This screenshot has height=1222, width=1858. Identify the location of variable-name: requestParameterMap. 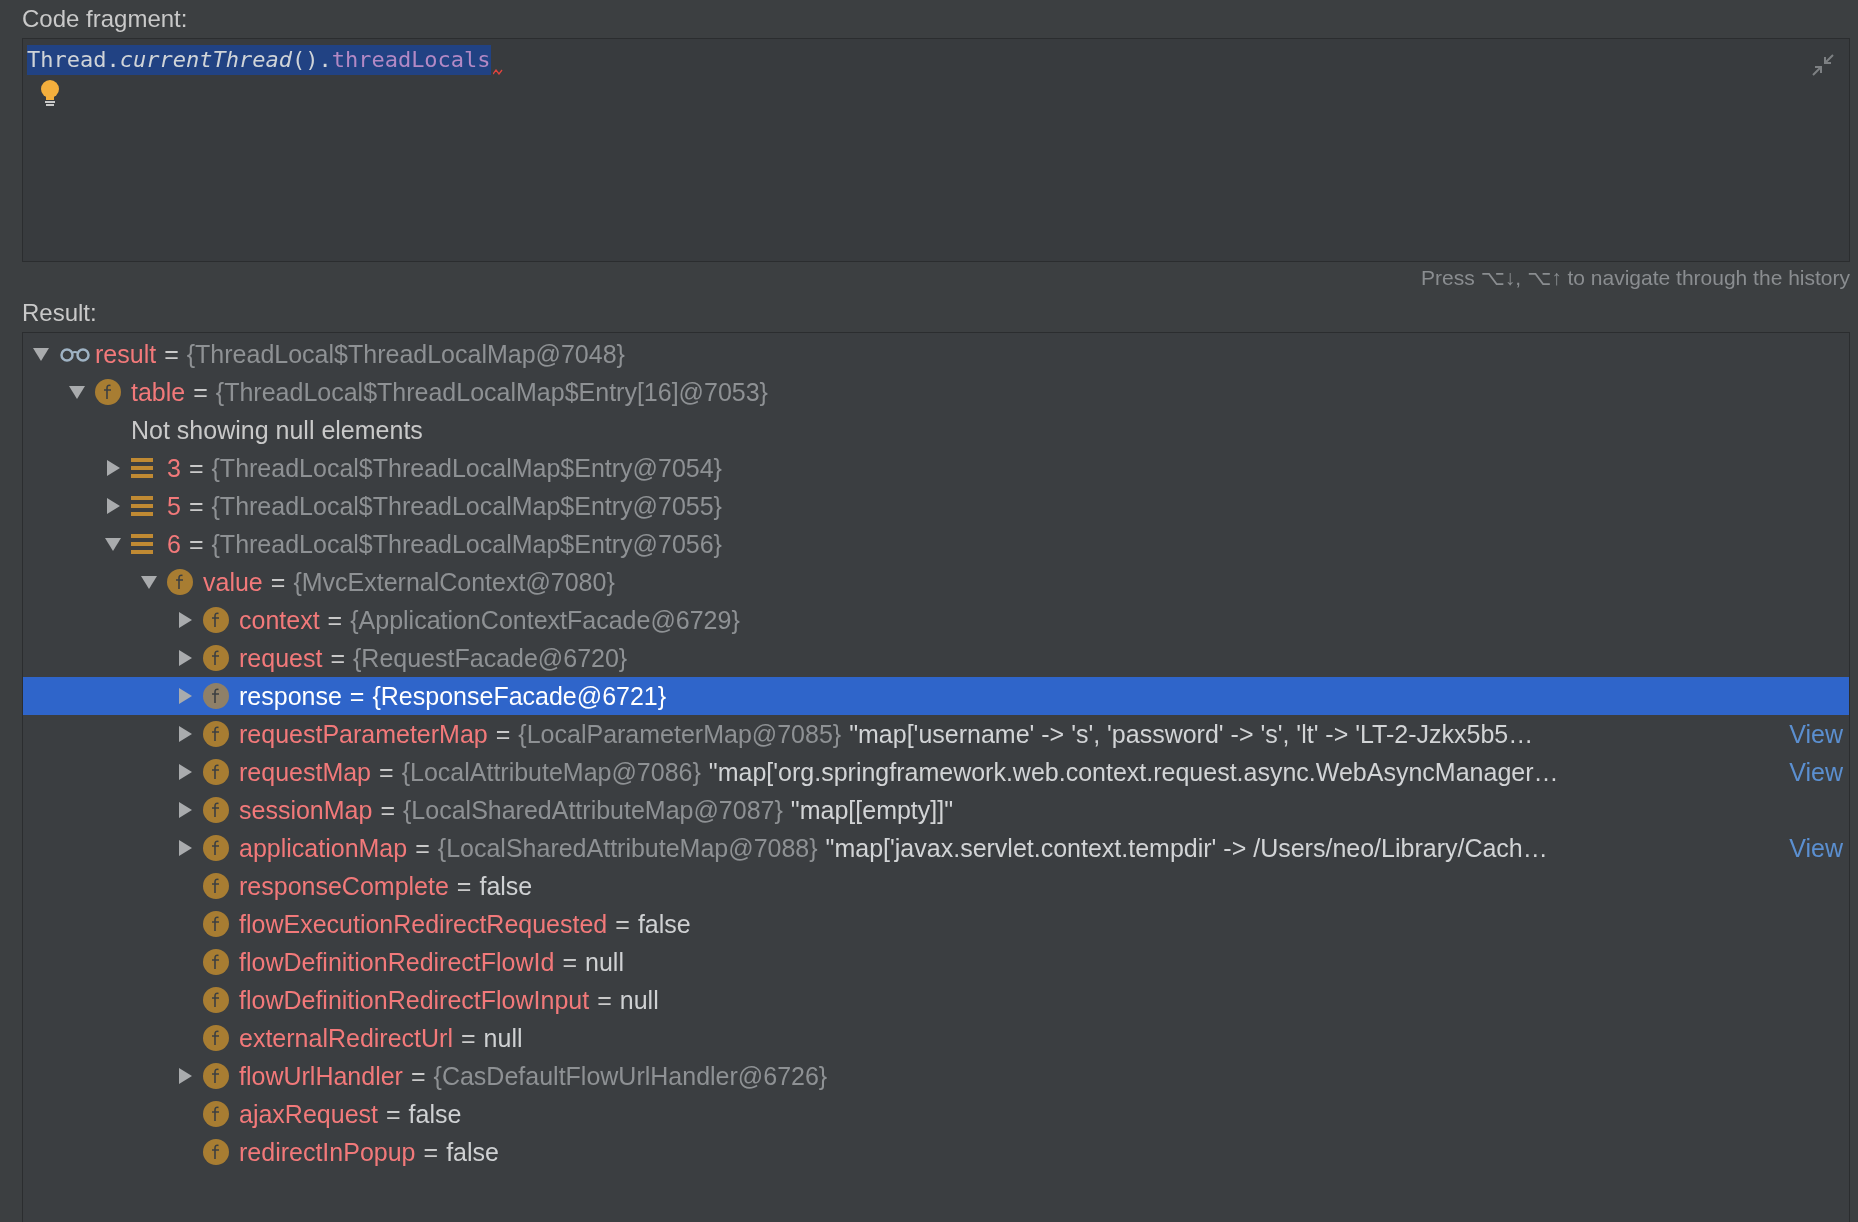
(363, 734).